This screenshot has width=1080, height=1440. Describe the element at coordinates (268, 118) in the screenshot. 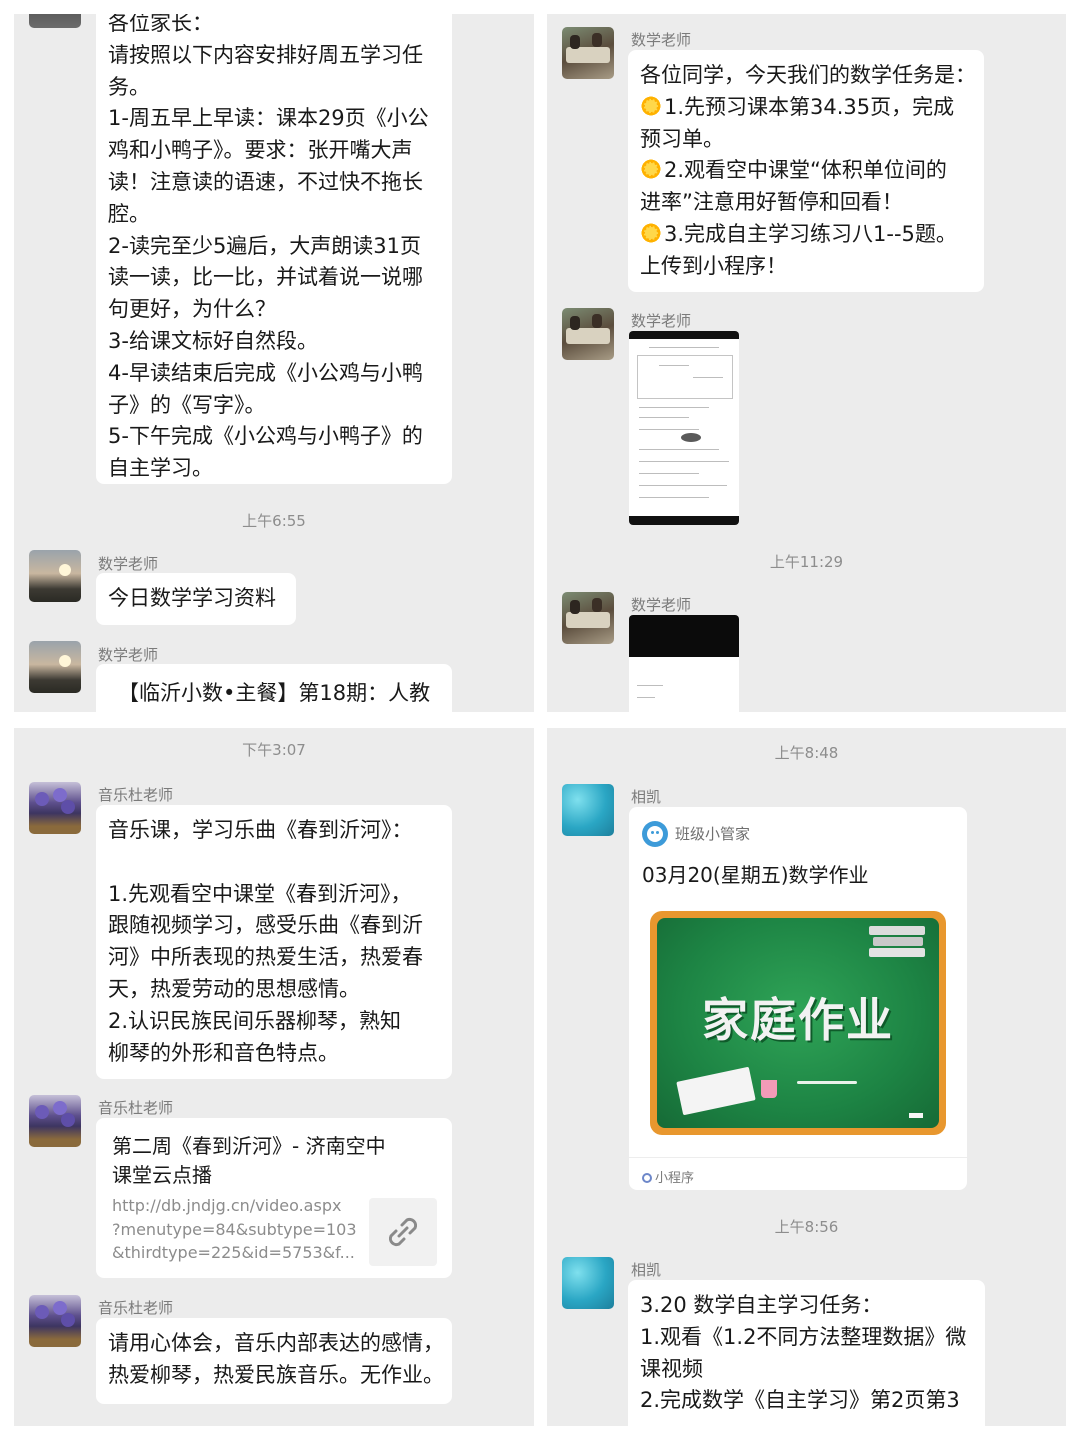

I see `message-text: 1-周五早上早读：课本29页《小公` at that location.